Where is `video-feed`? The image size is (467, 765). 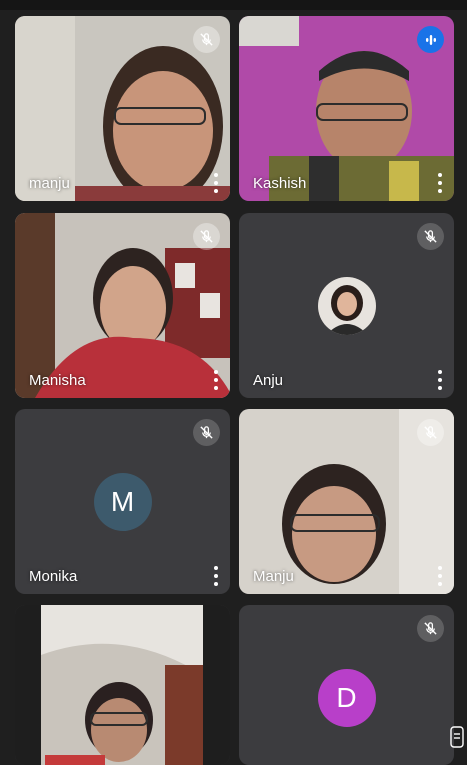
video-feed is located at coordinates (122, 685).